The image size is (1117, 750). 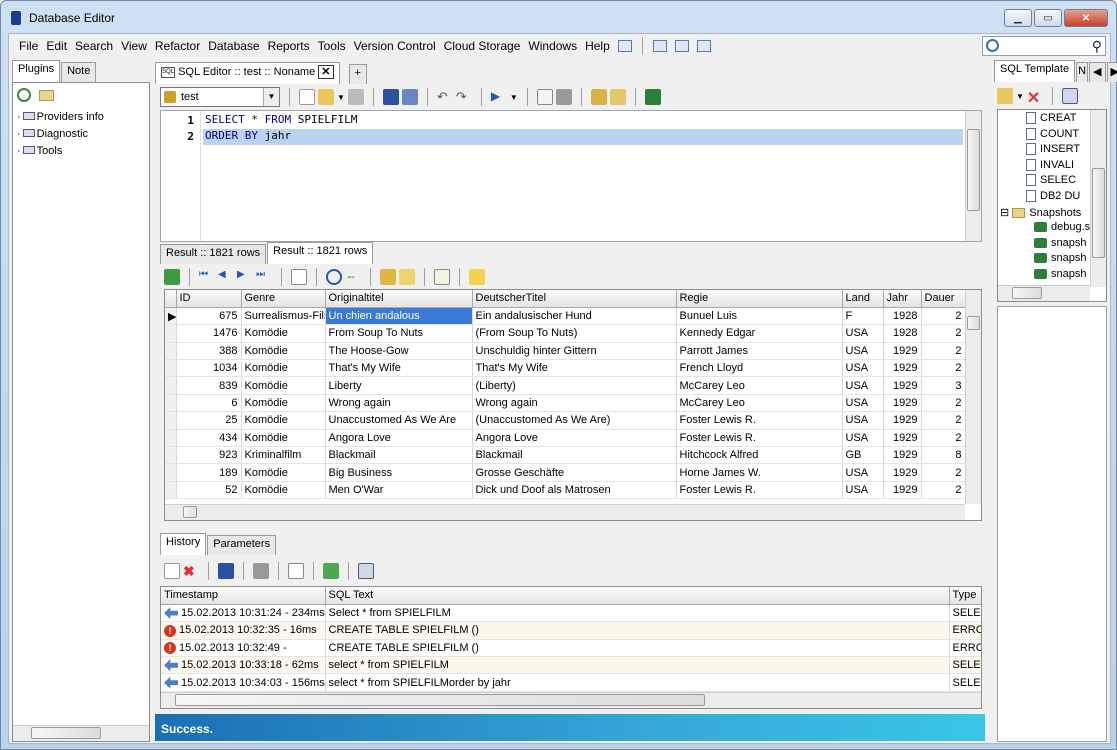 What do you see at coordinates (56, 46) in the screenshot?
I see `menu-edit: Edit` at bounding box center [56, 46].